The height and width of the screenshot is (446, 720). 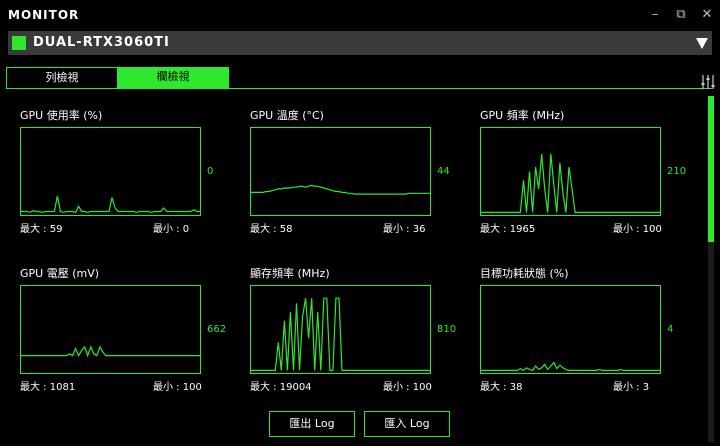 What do you see at coordinates (524, 273) in the screenshot?
I see `metric-title: 目標功耗狀態 (%)` at bounding box center [524, 273].